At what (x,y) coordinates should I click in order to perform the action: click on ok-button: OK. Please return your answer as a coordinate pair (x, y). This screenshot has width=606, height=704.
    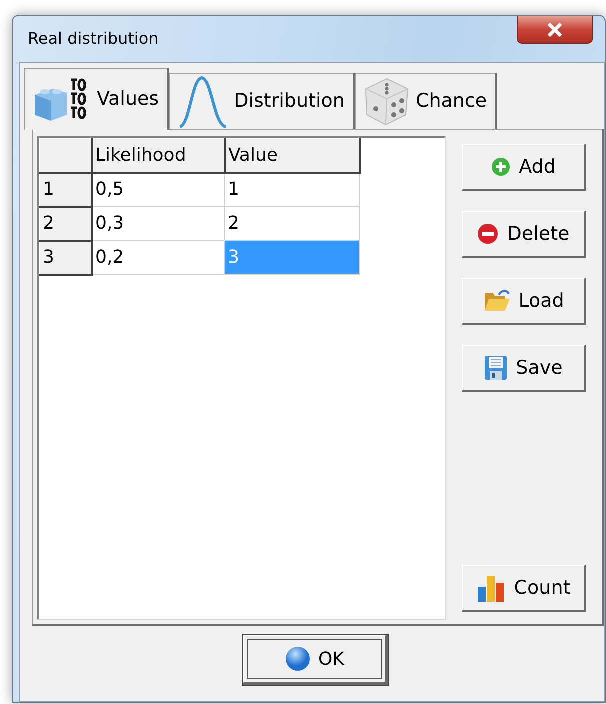
    Looking at the image, I should click on (315, 660).